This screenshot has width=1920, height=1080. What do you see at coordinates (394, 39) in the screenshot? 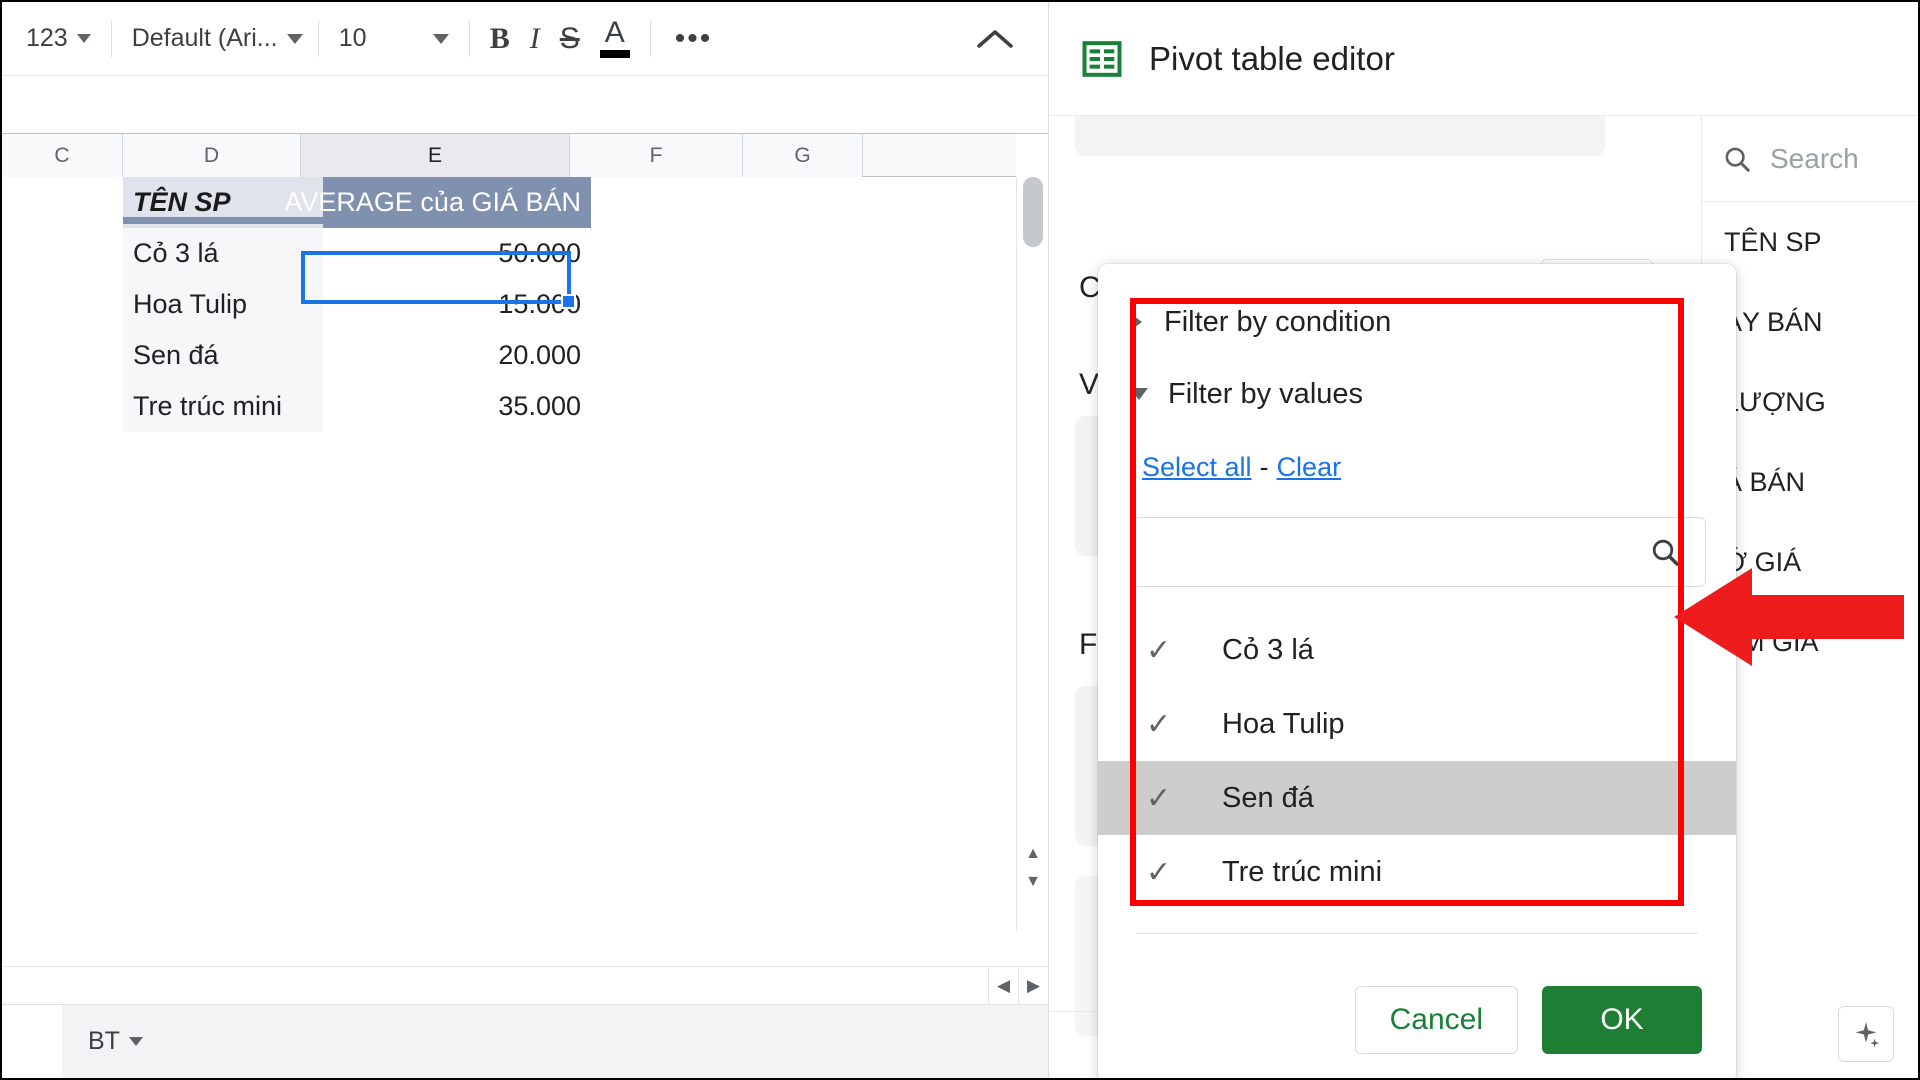
I see `font-size-dropdown: 10` at bounding box center [394, 39].